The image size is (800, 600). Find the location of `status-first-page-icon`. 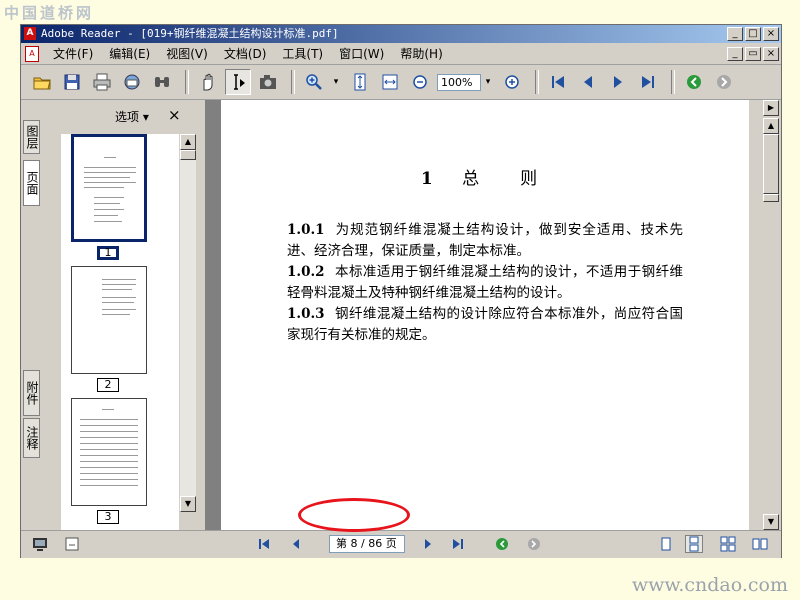

status-first-page-icon is located at coordinates (264, 544).